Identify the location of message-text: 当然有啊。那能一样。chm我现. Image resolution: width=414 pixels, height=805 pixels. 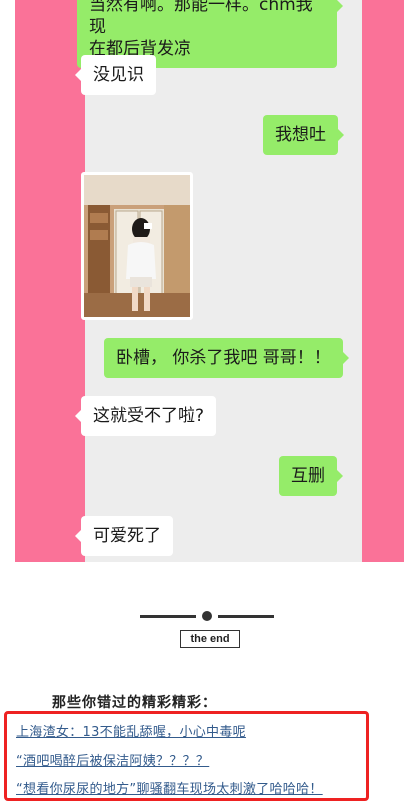
(201, 18).